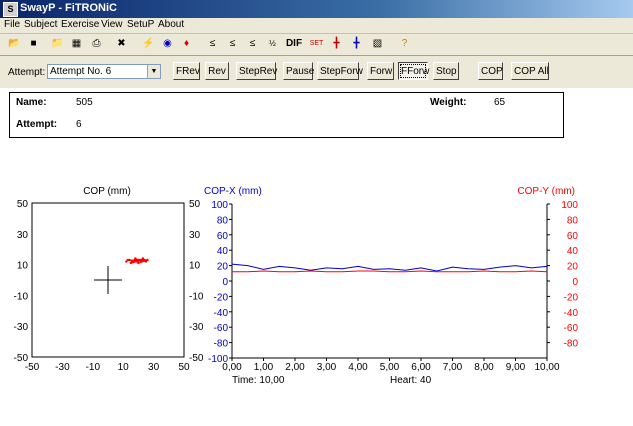 The width and height of the screenshot is (633, 426). Describe the element at coordinates (107, 191) in the screenshot. I see `cop-chart-title: COP (mm)` at that location.